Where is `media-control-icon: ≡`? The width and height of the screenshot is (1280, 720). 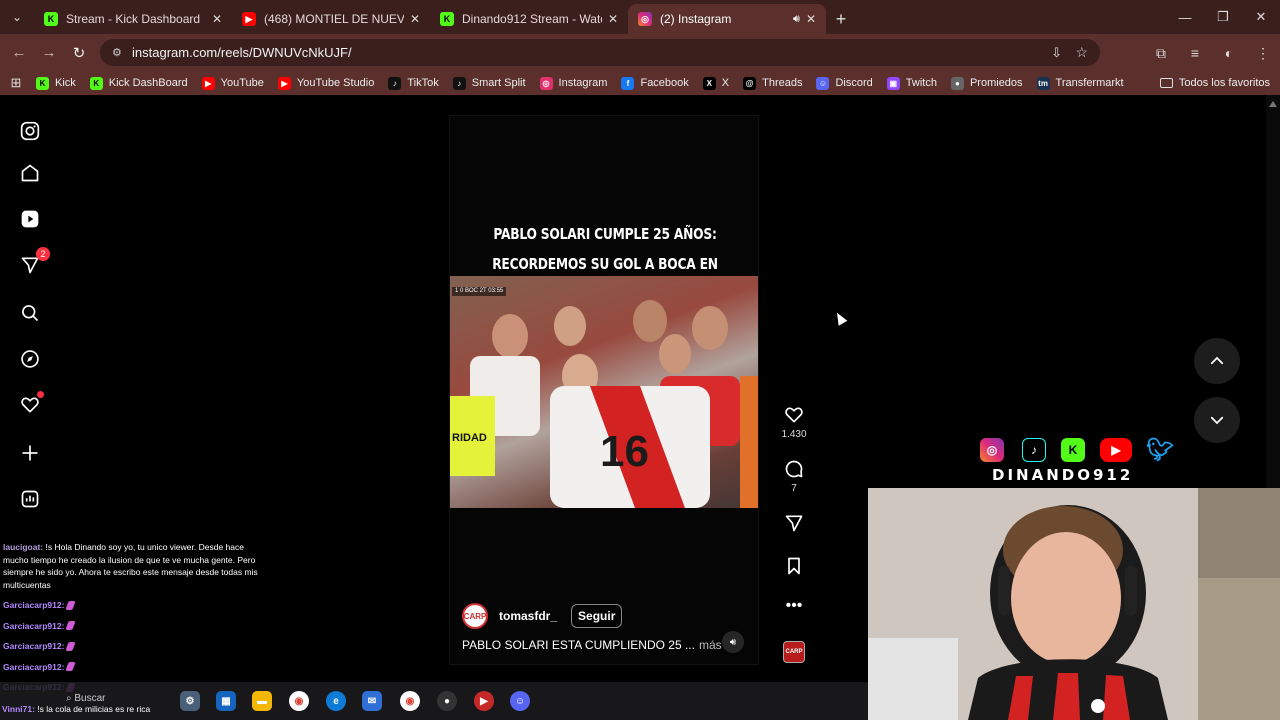 media-control-icon: ≡ is located at coordinates (1195, 53).